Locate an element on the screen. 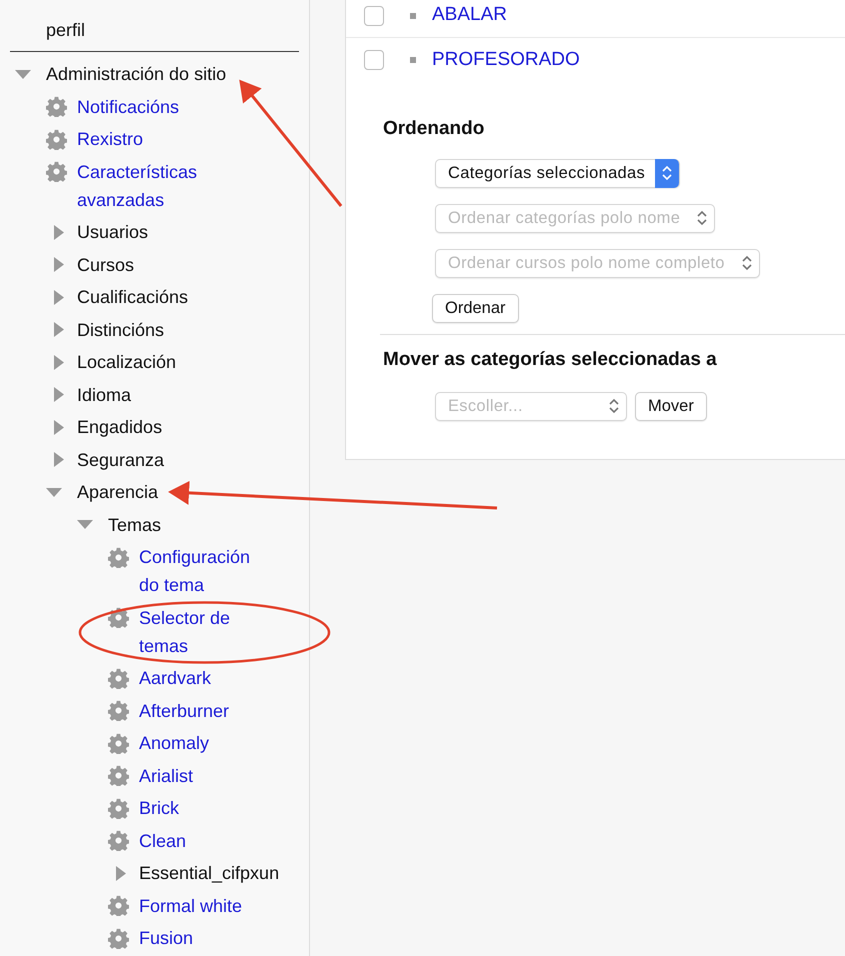  menu-link: Selector de temas is located at coordinates (204, 632).